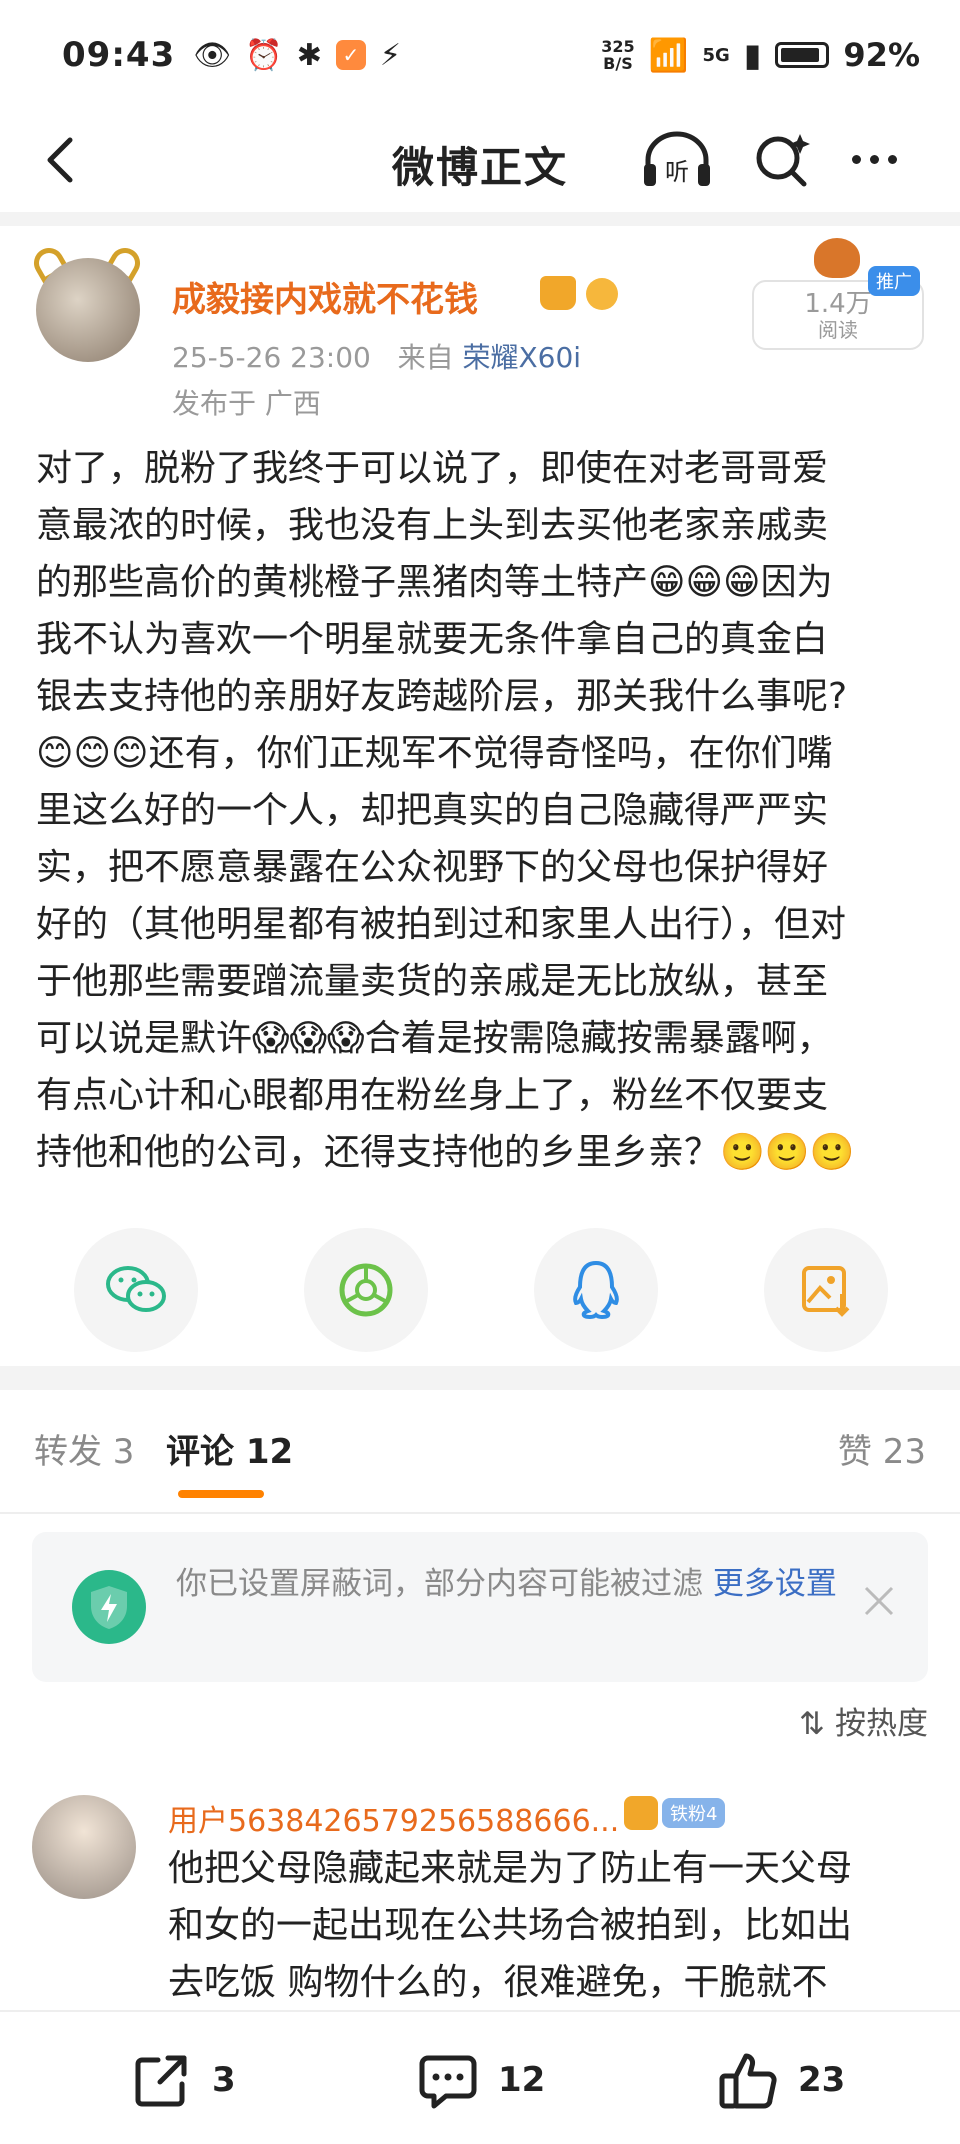 Image resolution: width=960 pixels, height=2144 pixels. What do you see at coordinates (246, 403) in the screenshot?
I see `post-location: 发布于 广西` at bounding box center [246, 403].